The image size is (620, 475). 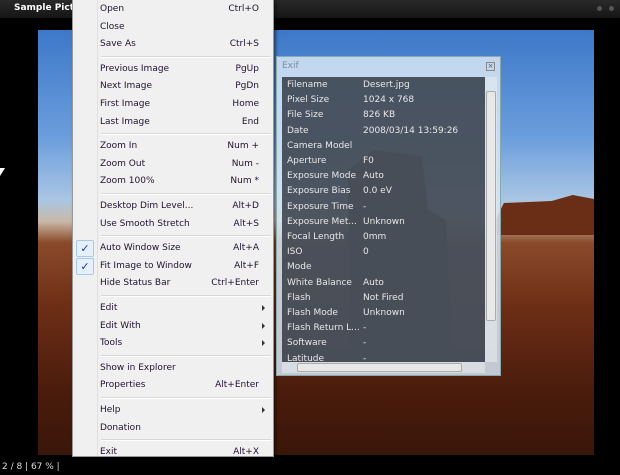 What do you see at coordinates (173, 369) in the screenshot?
I see `menu-item-show-in-explorer: Show in Explorer` at bounding box center [173, 369].